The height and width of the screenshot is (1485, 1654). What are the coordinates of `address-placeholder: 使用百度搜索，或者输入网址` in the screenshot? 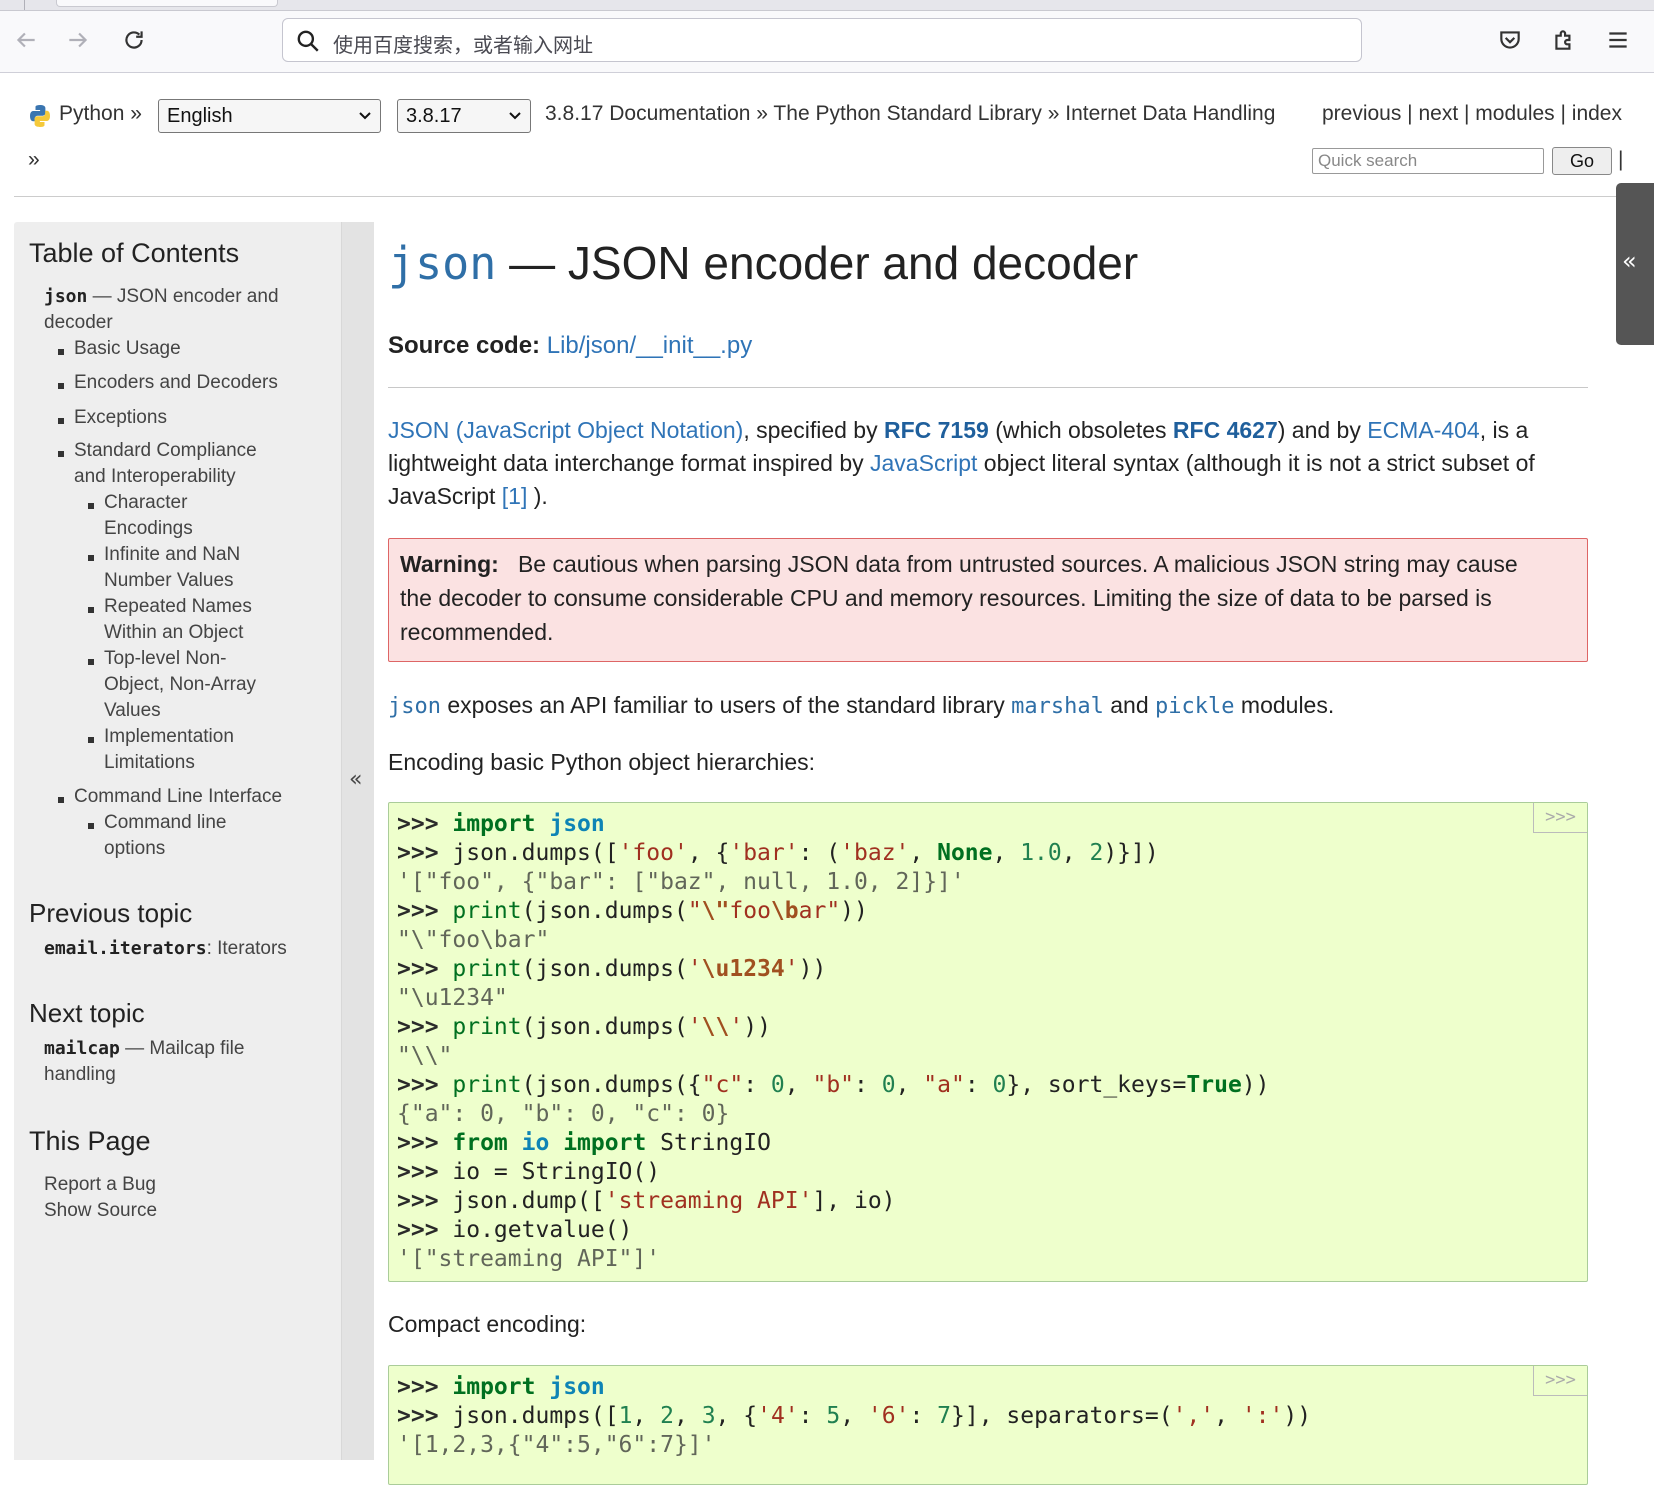 It's located at (463, 45).